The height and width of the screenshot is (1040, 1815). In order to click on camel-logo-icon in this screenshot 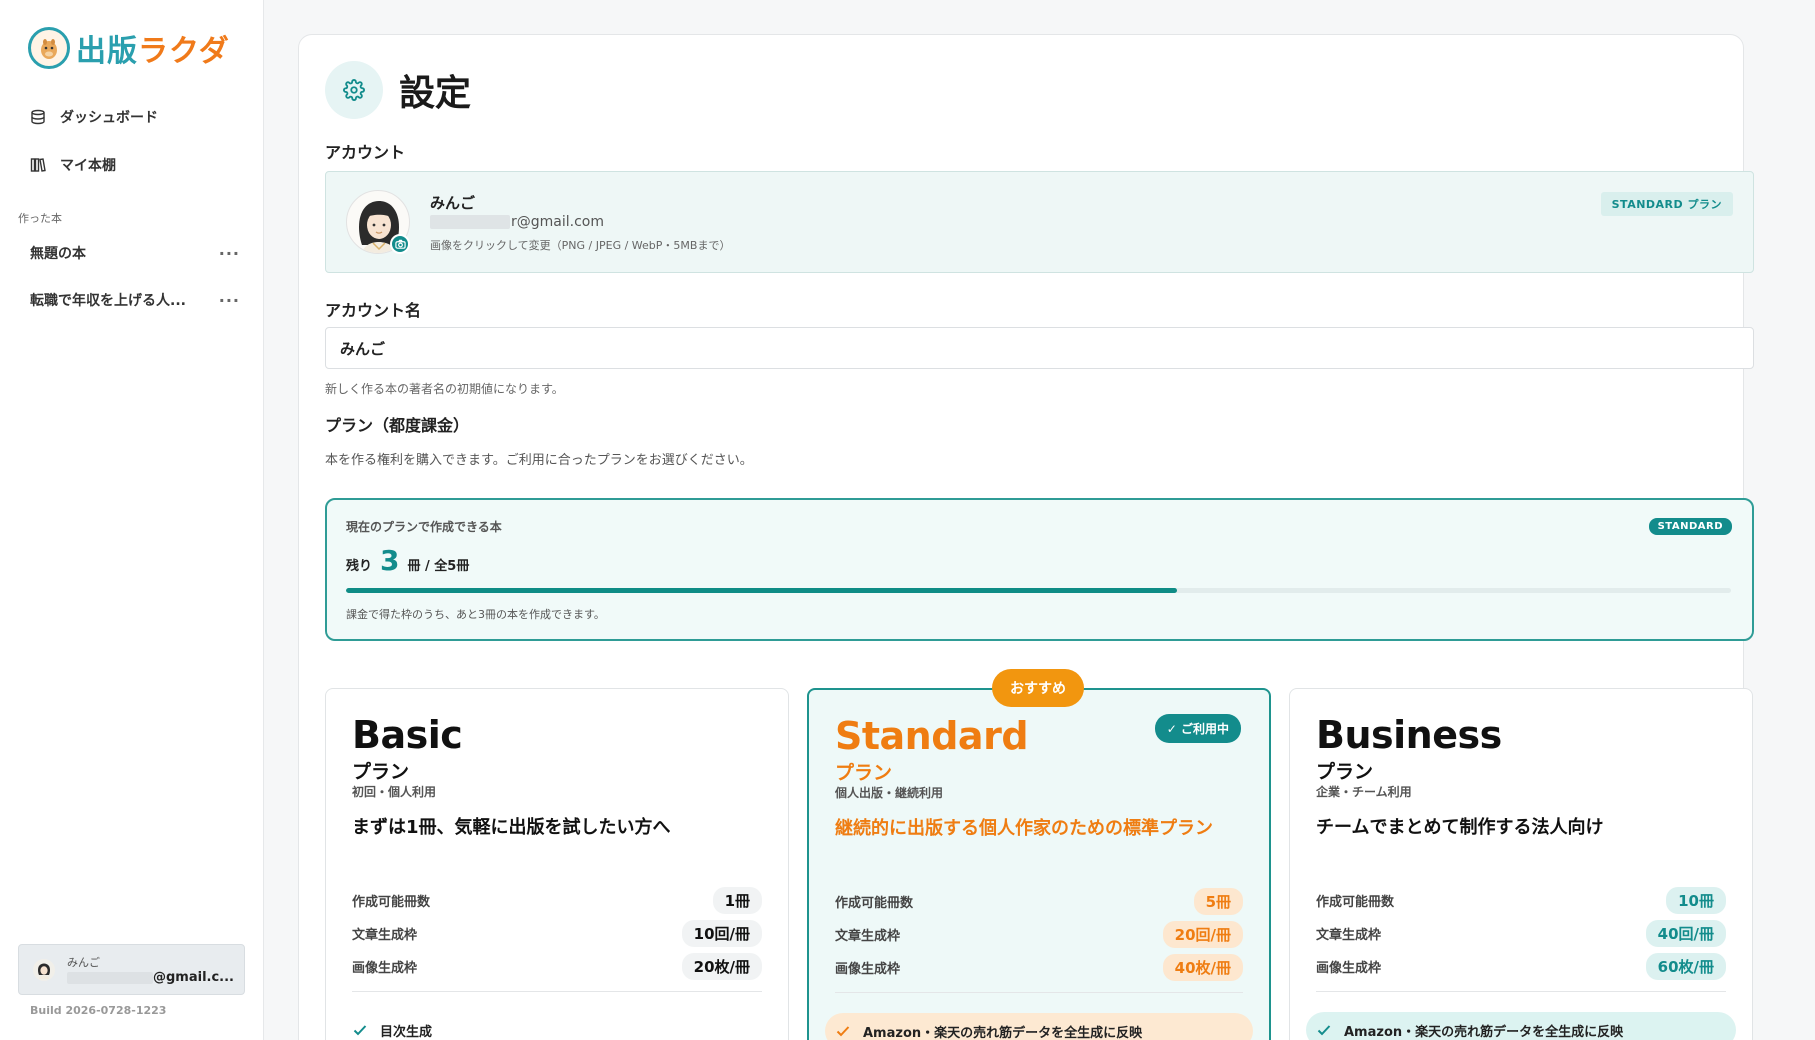, I will do `click(49, 48)`.